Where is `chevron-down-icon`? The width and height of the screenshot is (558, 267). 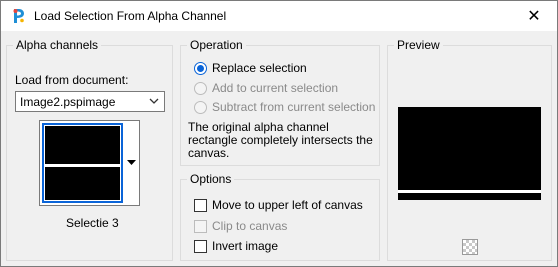
chevron-down-icon is located at coordinates (154, 102).